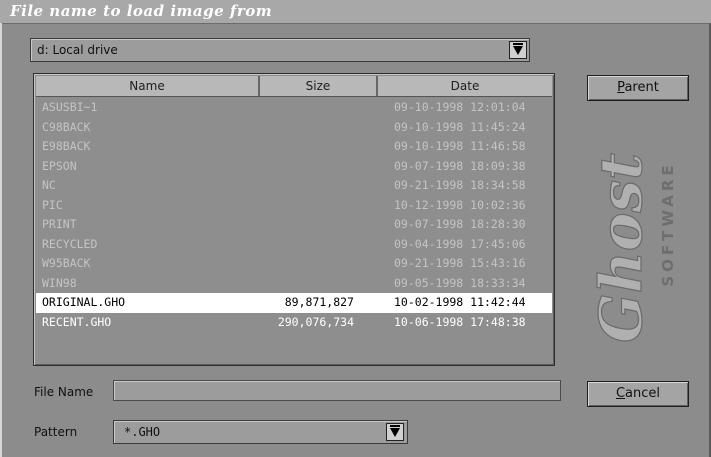 The height and width of the screenshot is (457, 711). I want to click on row-name: E98BACK, so click(66, 146).